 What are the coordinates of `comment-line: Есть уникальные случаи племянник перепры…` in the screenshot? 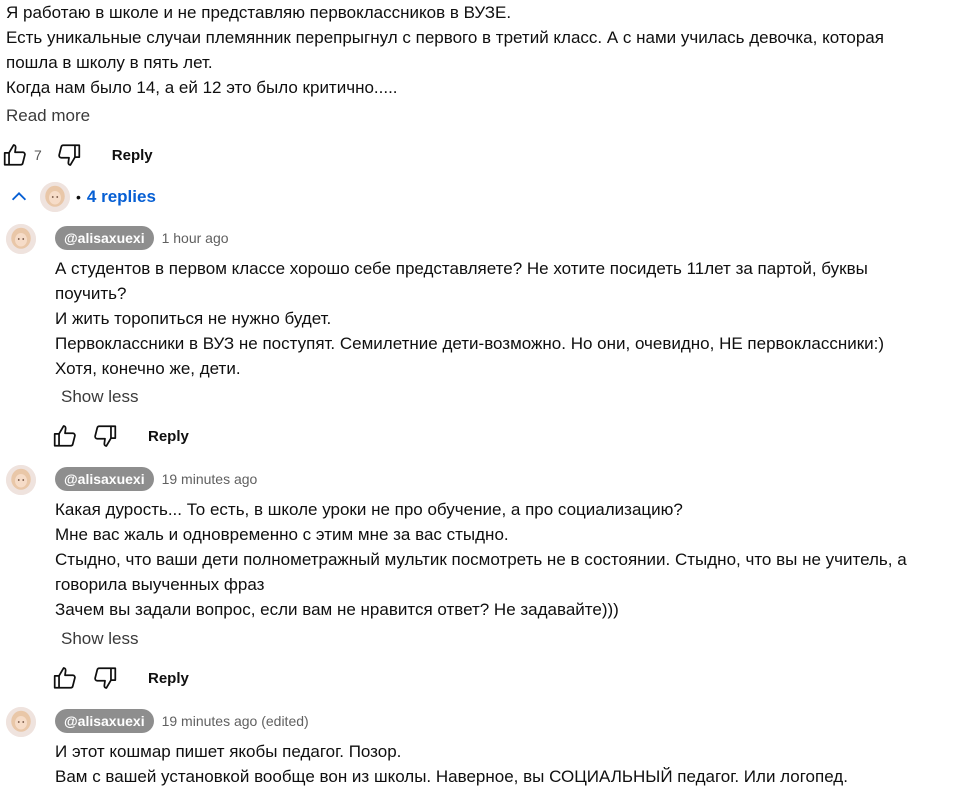 It's located at (445, 37).